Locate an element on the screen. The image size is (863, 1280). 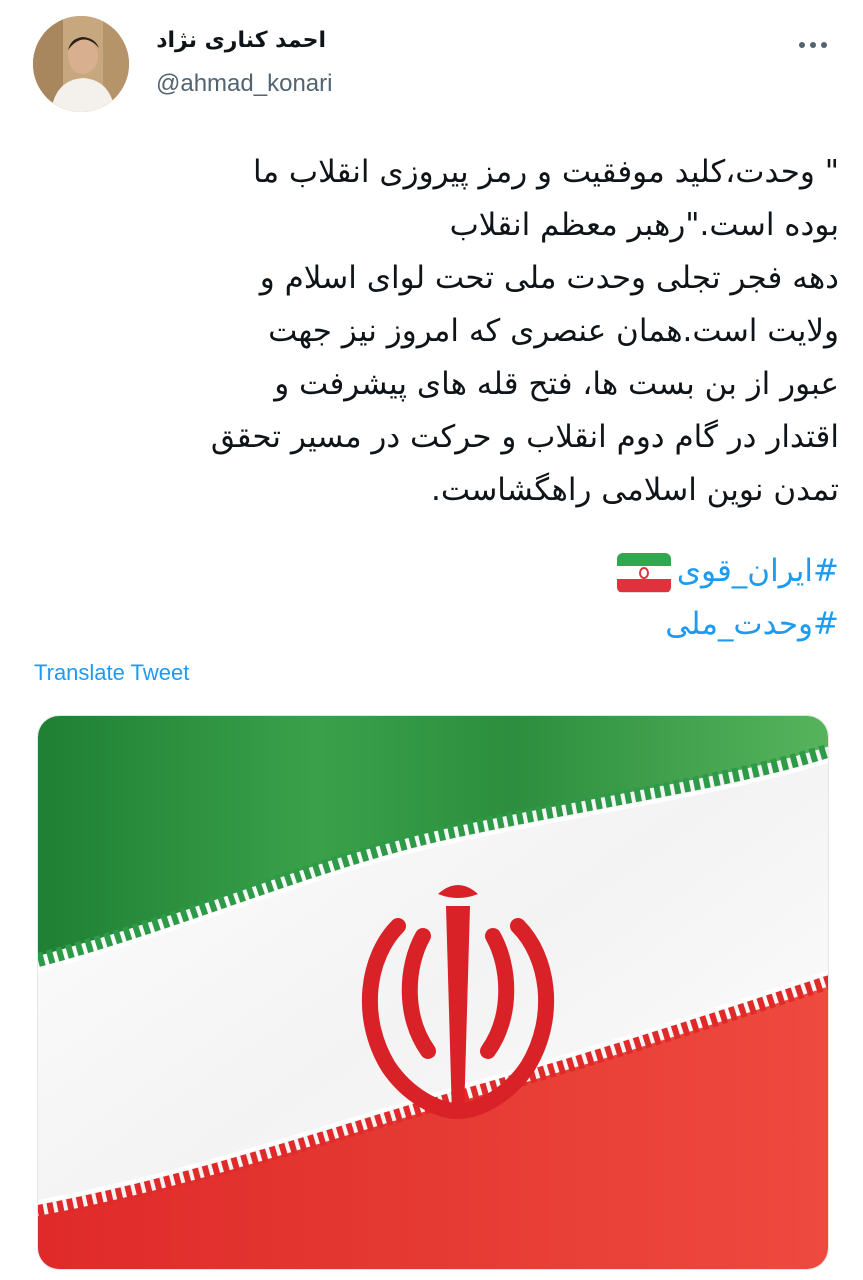
author-handle: @ahmad_konari is located at coordinates (244, 84).